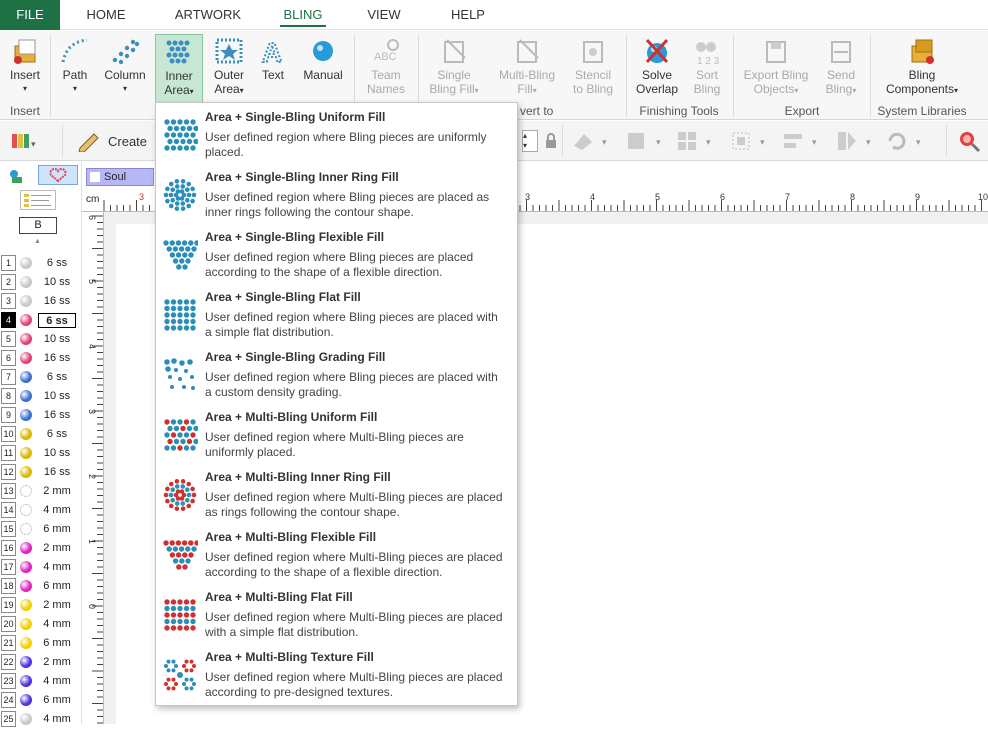  Describe the element at coordinates (41, 453) in the screenshot. I see `palette-row: 11 10 ss` at that location.